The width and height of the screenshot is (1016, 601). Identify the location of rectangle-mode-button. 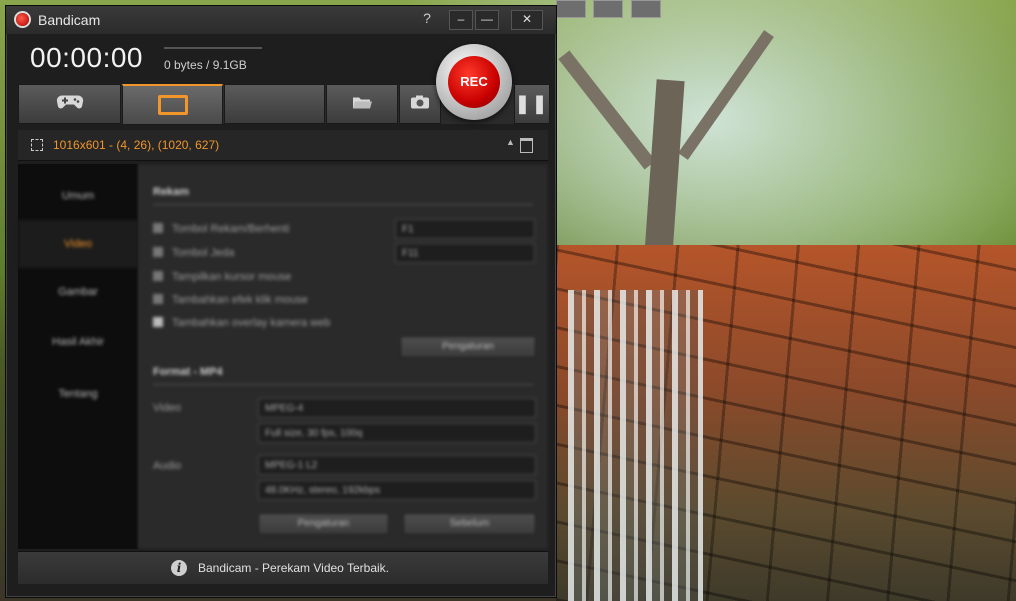
(172, 104).